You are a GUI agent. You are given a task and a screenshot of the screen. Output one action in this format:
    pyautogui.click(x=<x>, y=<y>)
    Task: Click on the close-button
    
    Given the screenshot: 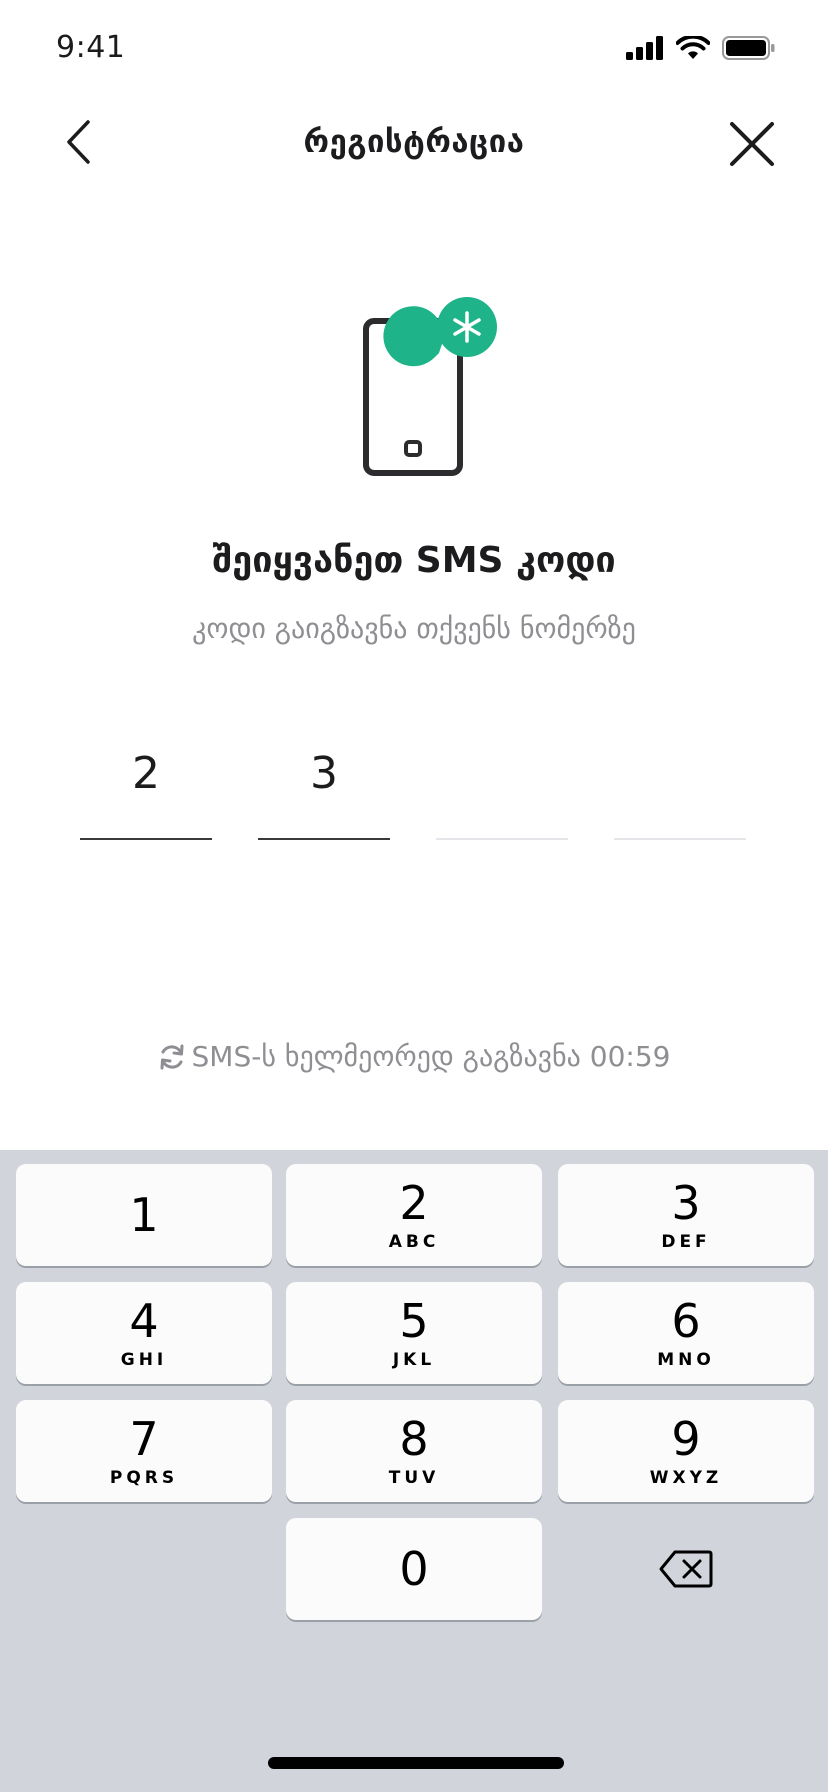 What is the action you would take?
    pyautogui.click(x=752, y=144)
    